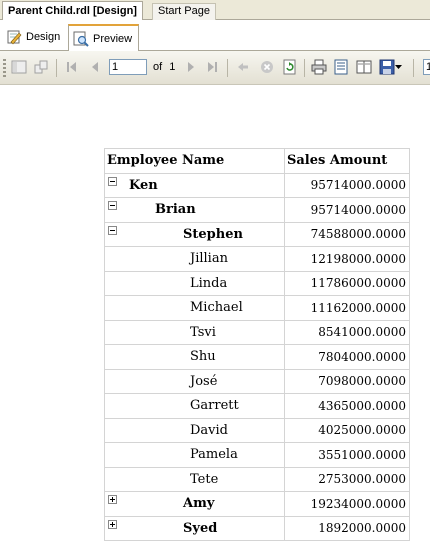  I want to click on table-row: Garrett 4365000.0000, so click(257, 406).